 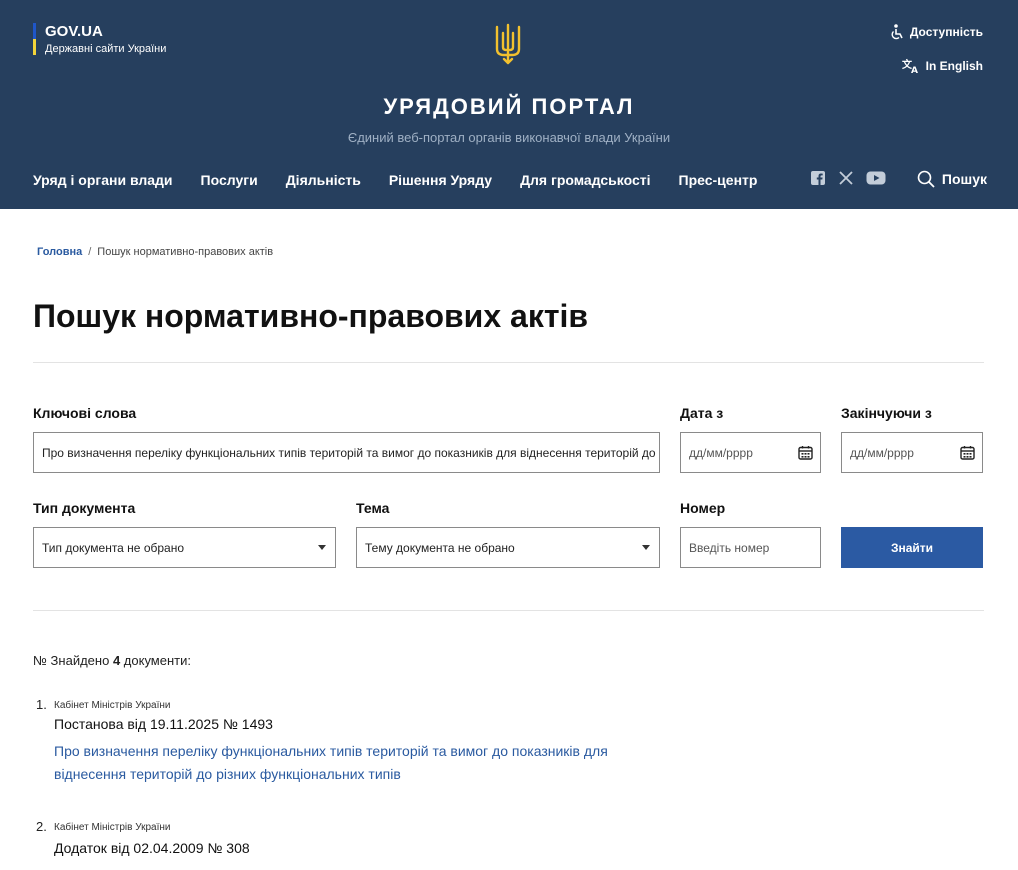 I want to click on number-label: Номер, so click(x=703, y=508).